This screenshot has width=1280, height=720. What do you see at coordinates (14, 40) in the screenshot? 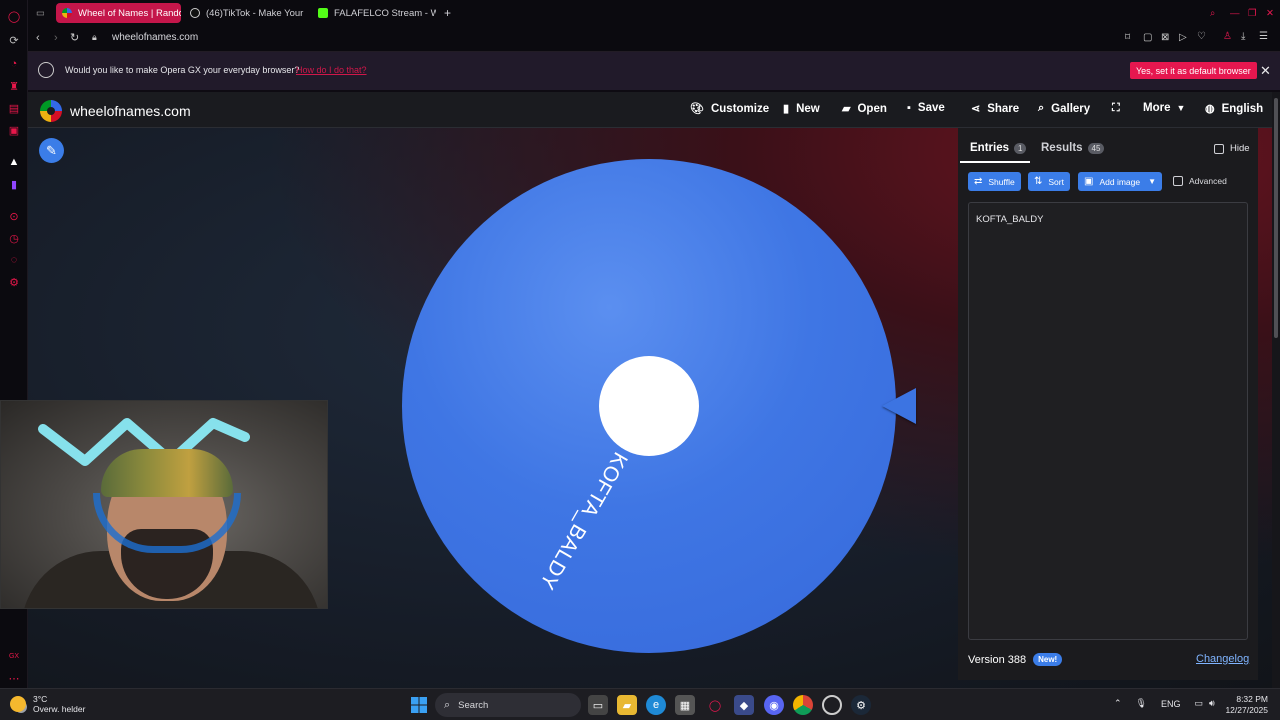
I see `reload-sidebar-icon: ⟳` at bounding box center [14, 40].